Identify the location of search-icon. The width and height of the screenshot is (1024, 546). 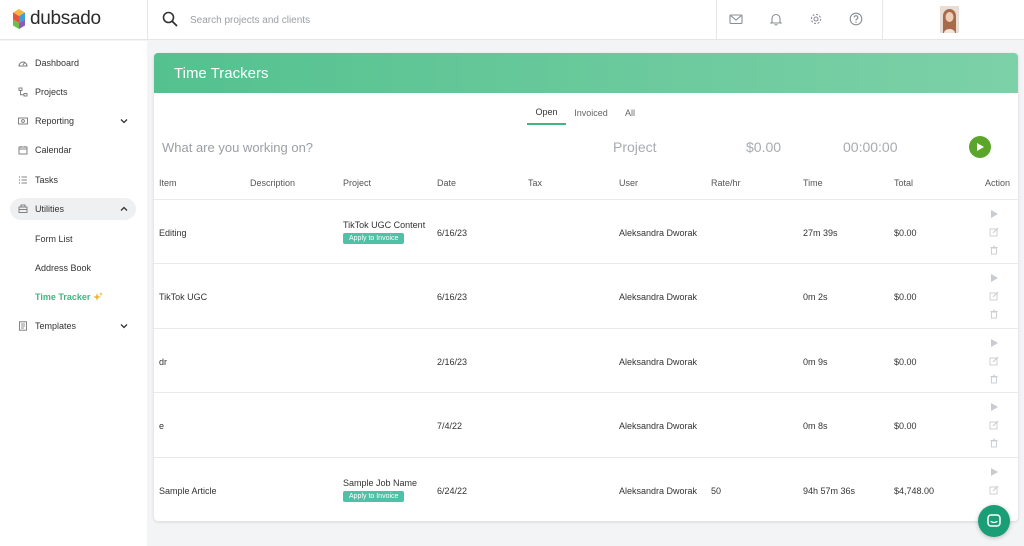
(170, 19).